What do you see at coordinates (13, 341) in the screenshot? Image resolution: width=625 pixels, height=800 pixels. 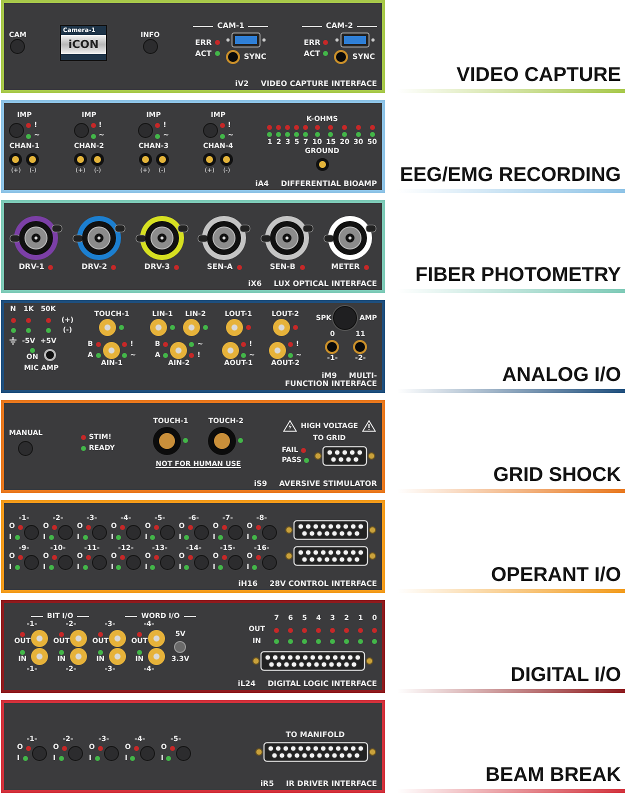 I see `ground-icon` at bounding box center [13, 341].